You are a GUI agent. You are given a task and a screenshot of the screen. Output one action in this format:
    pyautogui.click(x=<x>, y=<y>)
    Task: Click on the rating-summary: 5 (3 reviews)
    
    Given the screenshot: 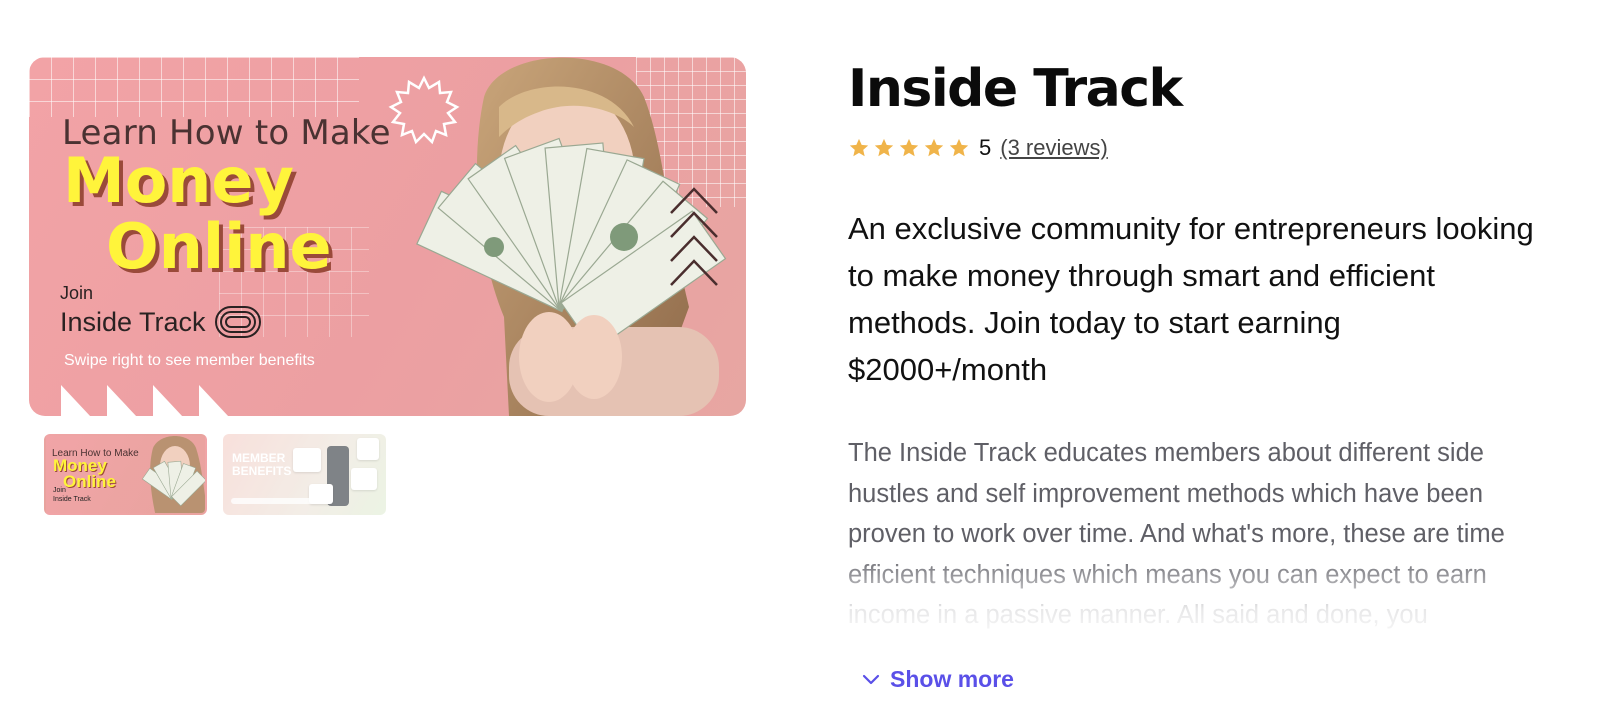 What is the action you would take?
    pyautogui.click(x=978, y=148)
    